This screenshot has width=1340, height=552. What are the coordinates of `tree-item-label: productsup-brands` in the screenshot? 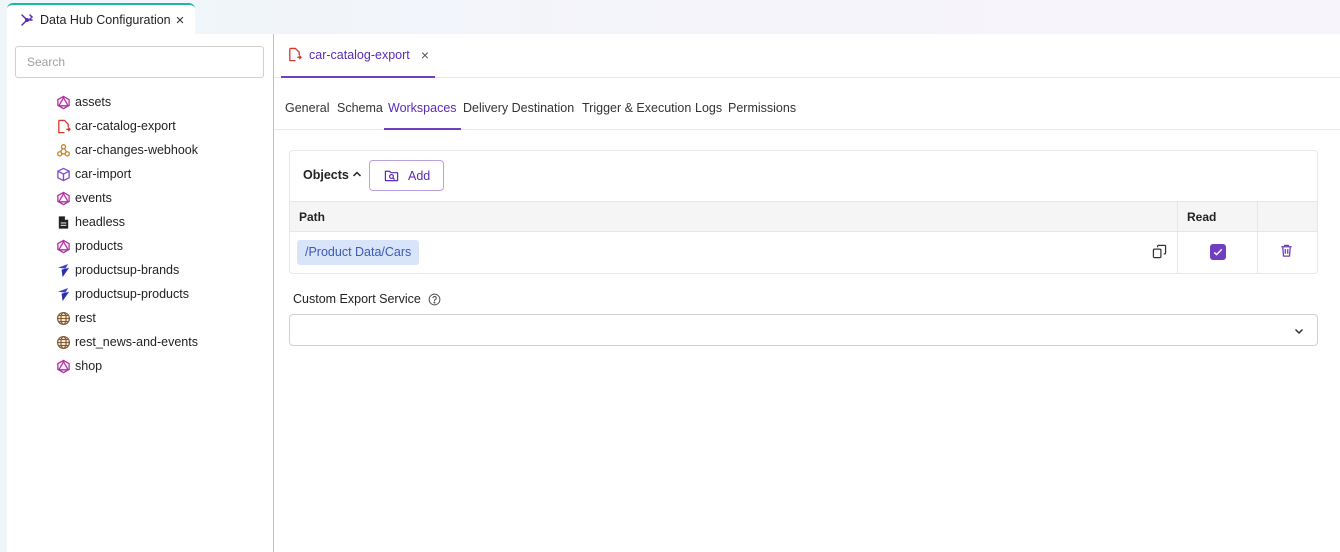 It's located at (127, 270).